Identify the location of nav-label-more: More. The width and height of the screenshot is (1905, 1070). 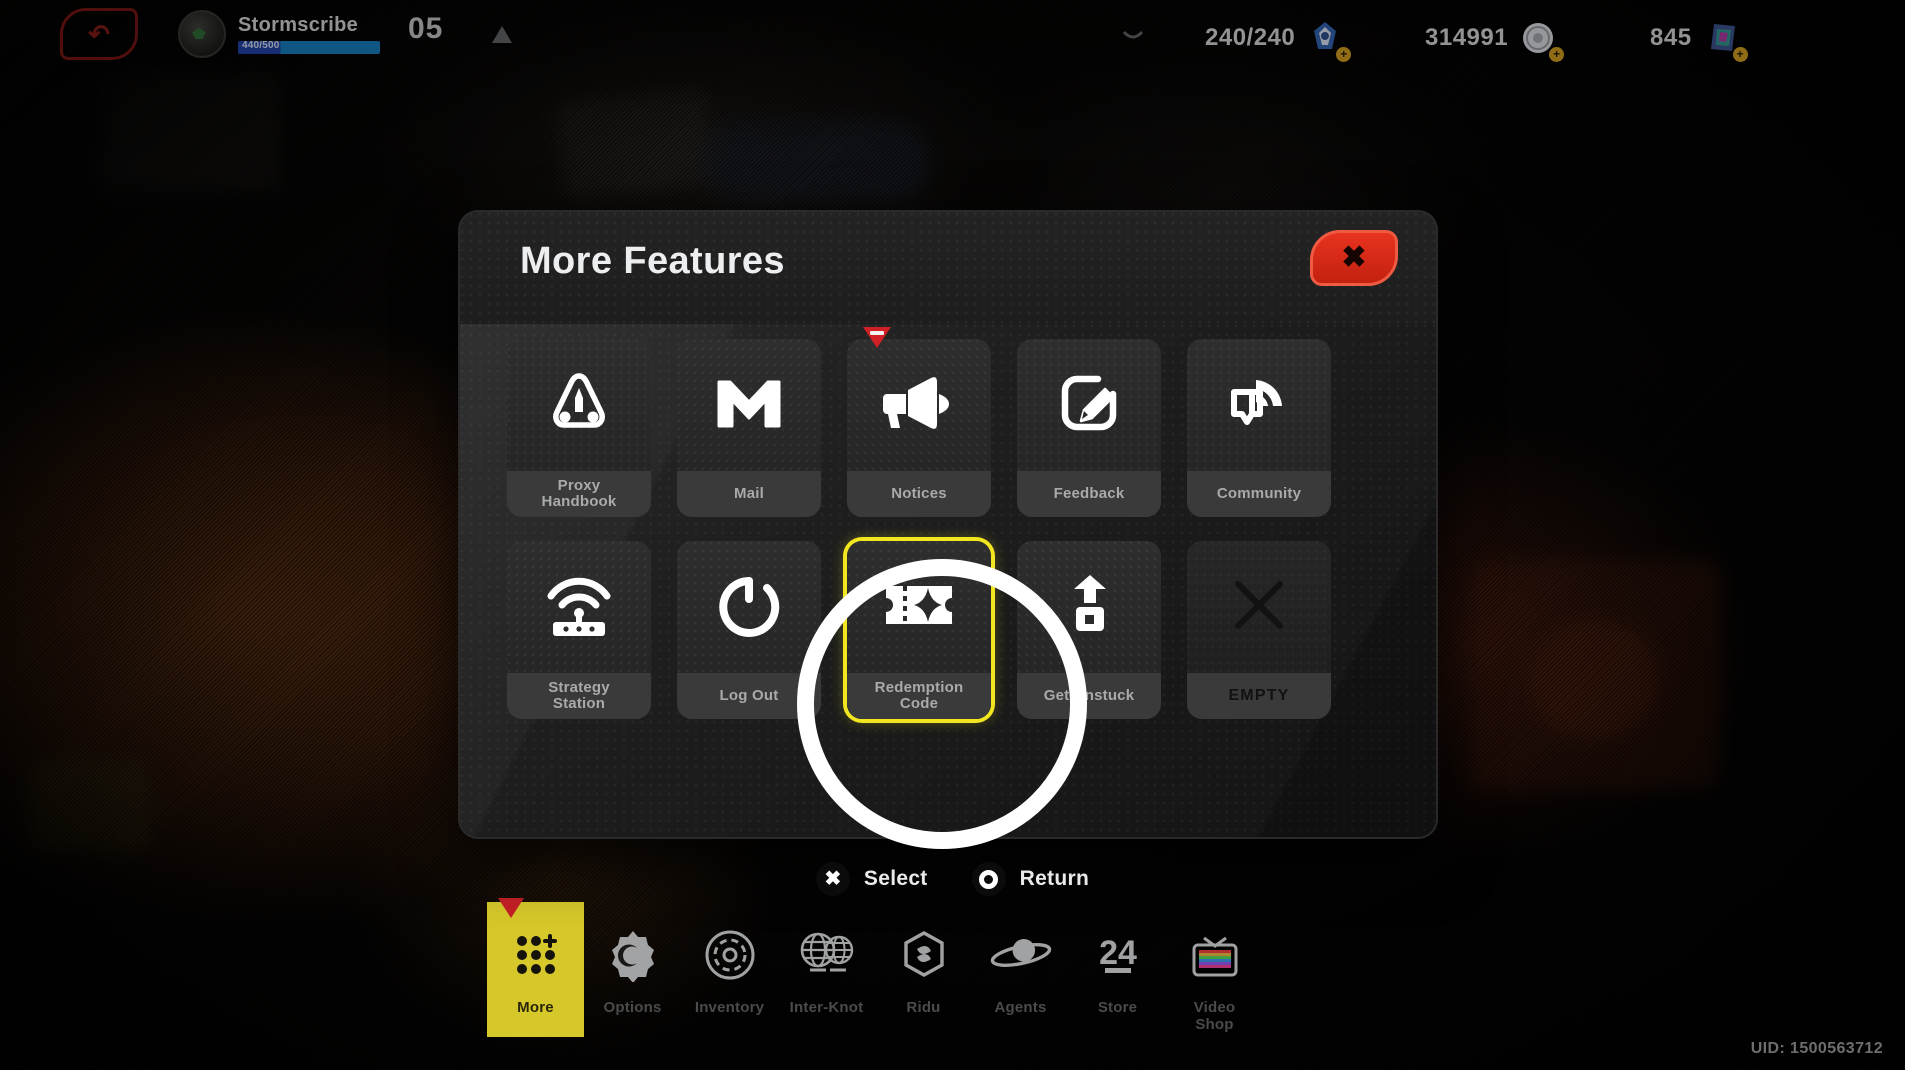
(535, 1007).